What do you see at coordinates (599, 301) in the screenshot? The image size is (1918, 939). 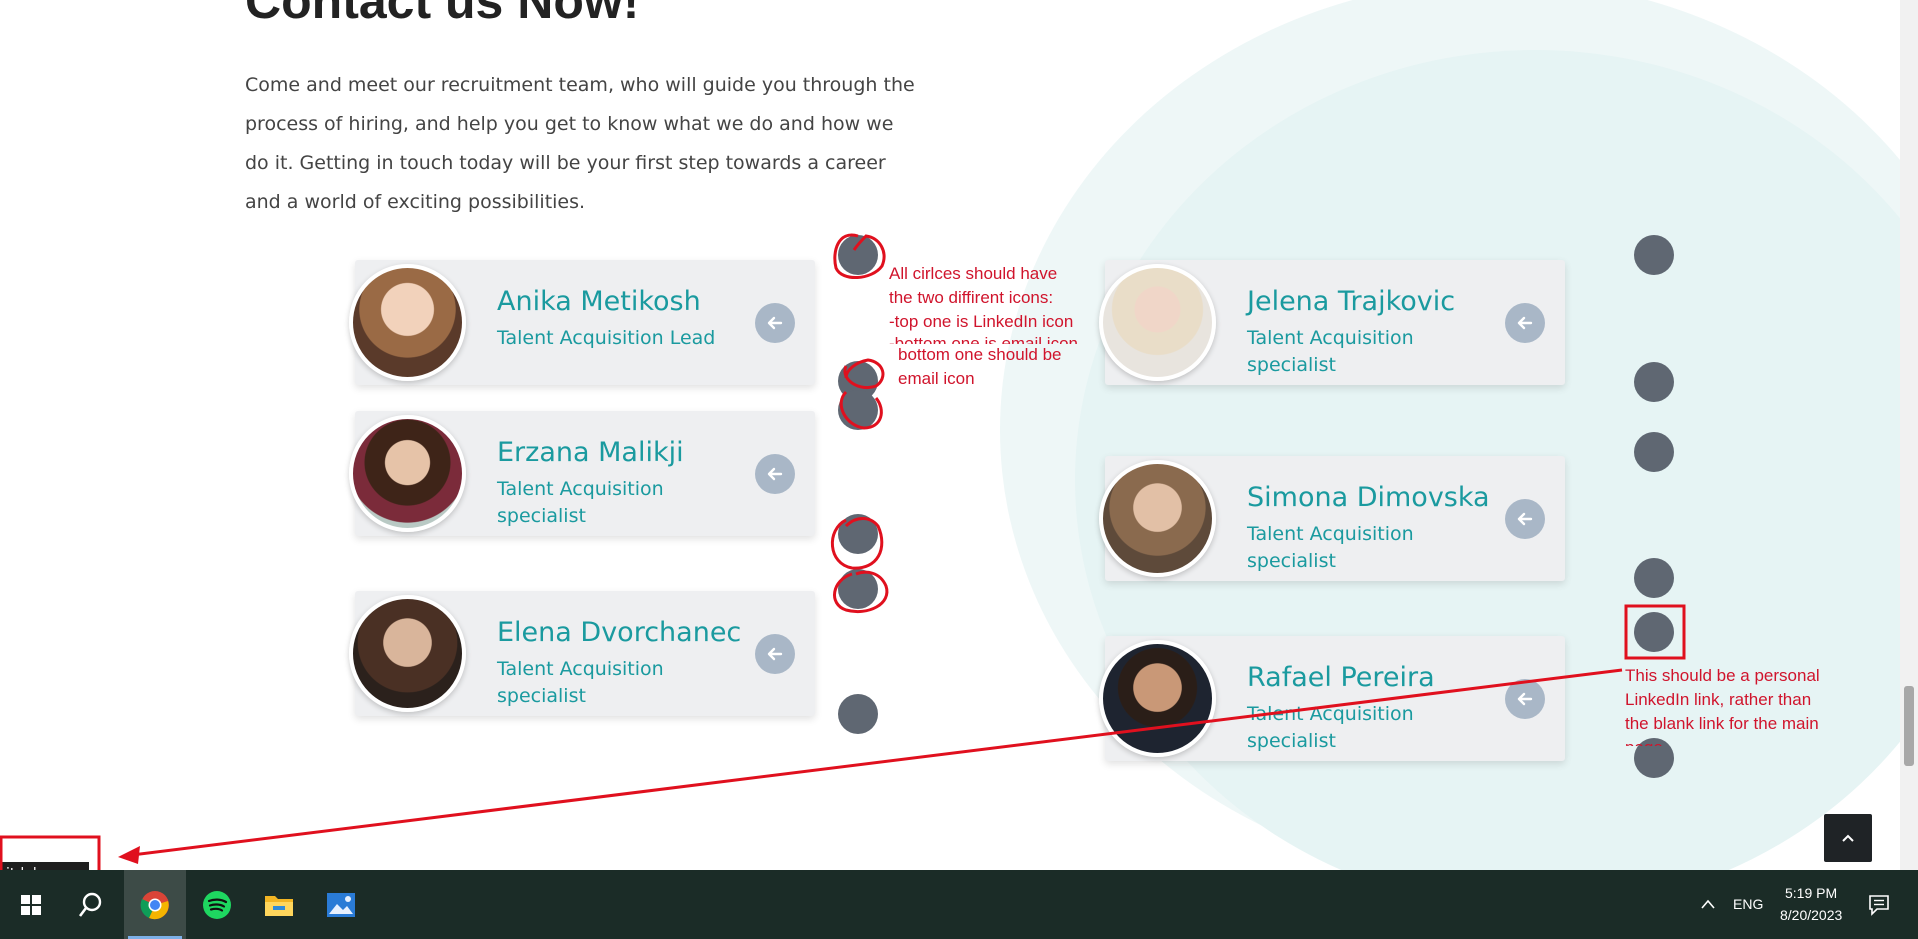 I see `member-name: Anika Metikosh` at bounding box center [599, 301].